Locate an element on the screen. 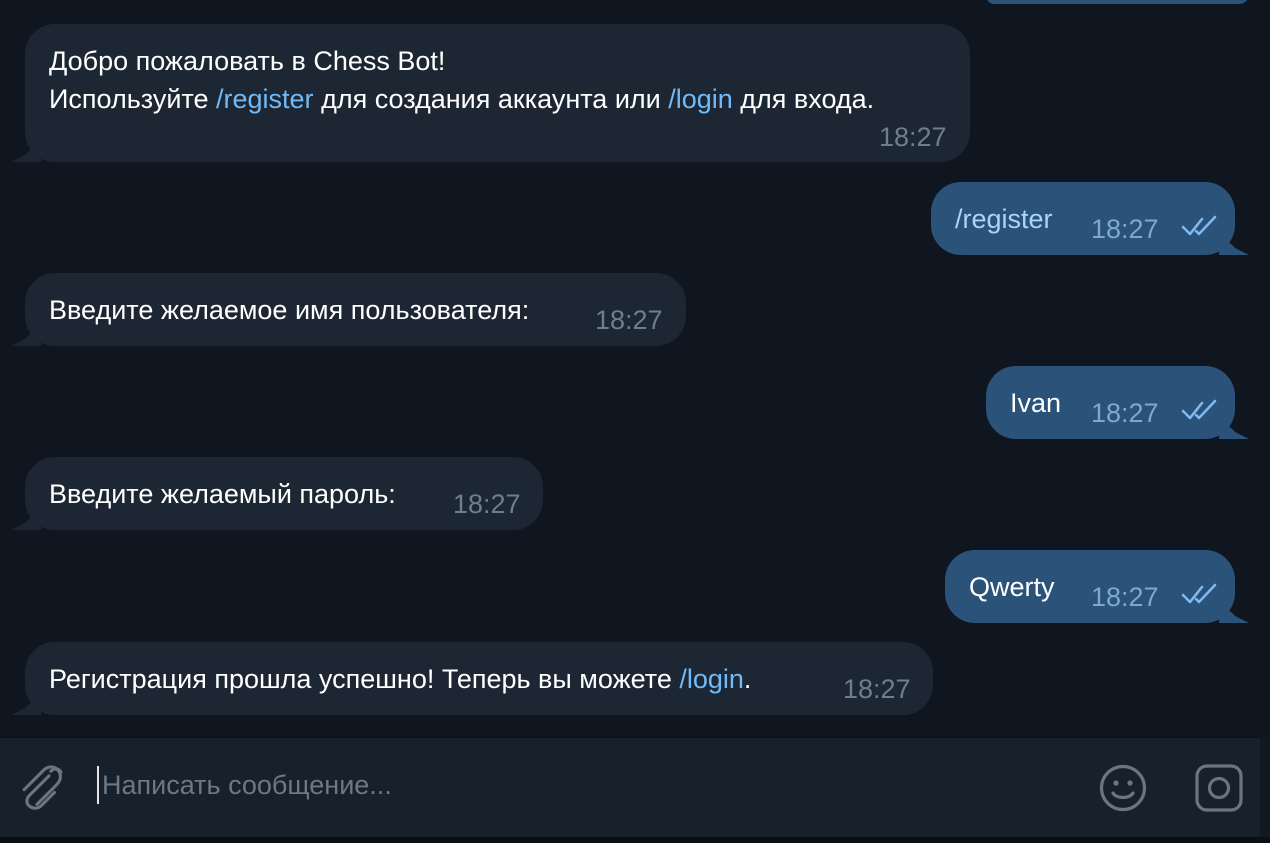  message-text: Qwerty is located at coordinates (1012, 587).